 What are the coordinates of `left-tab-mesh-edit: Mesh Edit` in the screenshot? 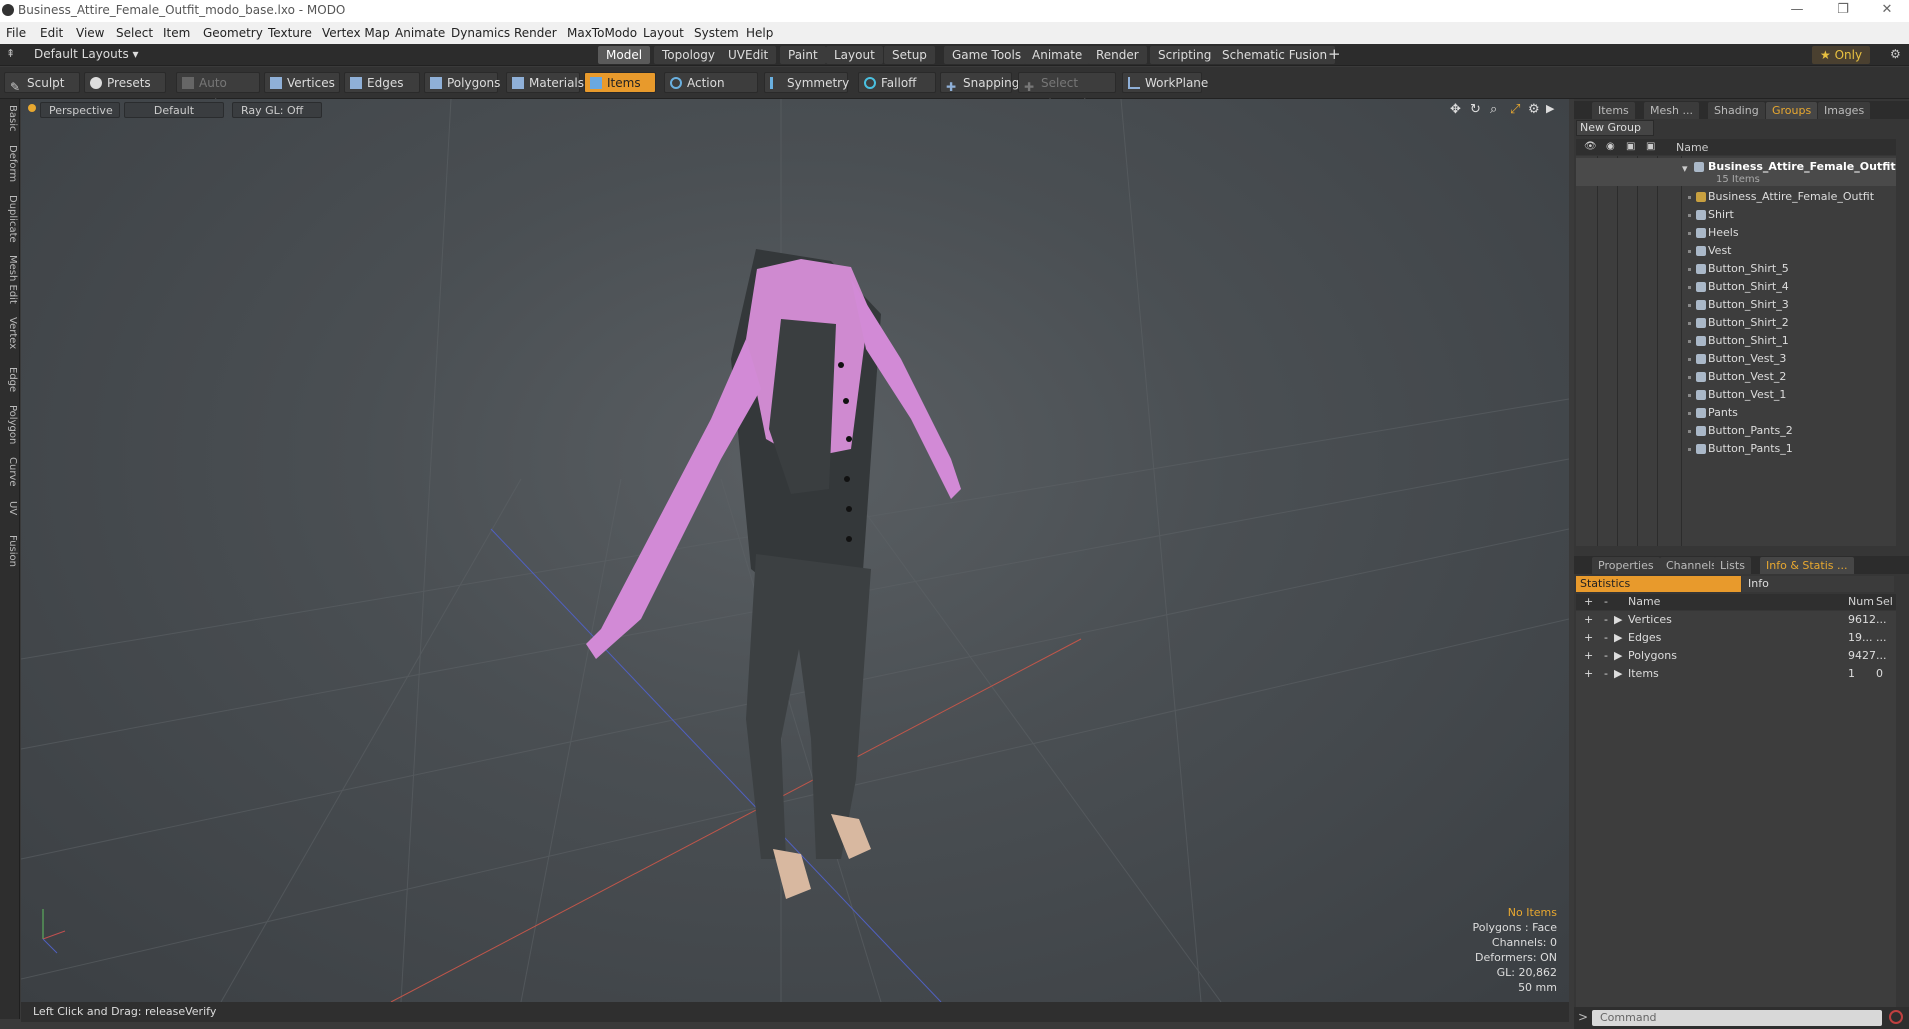 It's located at (10, 279).